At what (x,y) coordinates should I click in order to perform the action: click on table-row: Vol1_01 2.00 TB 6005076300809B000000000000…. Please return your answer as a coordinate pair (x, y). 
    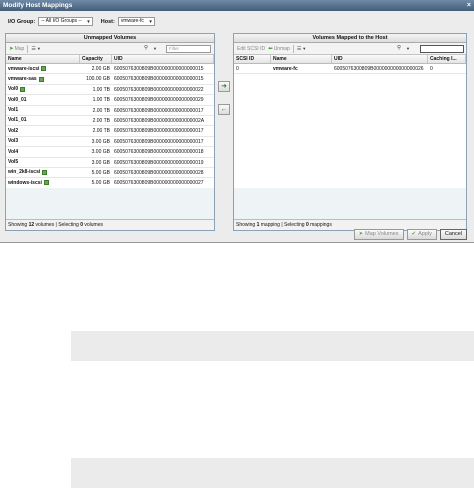
    Looking at the image, I should click on (110, 121).